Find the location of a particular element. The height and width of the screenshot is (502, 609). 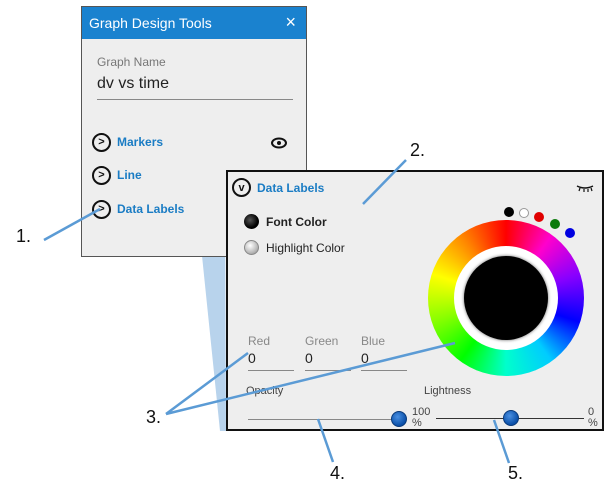

accordion-label: Data Labels is located at coordinates (151, 209).